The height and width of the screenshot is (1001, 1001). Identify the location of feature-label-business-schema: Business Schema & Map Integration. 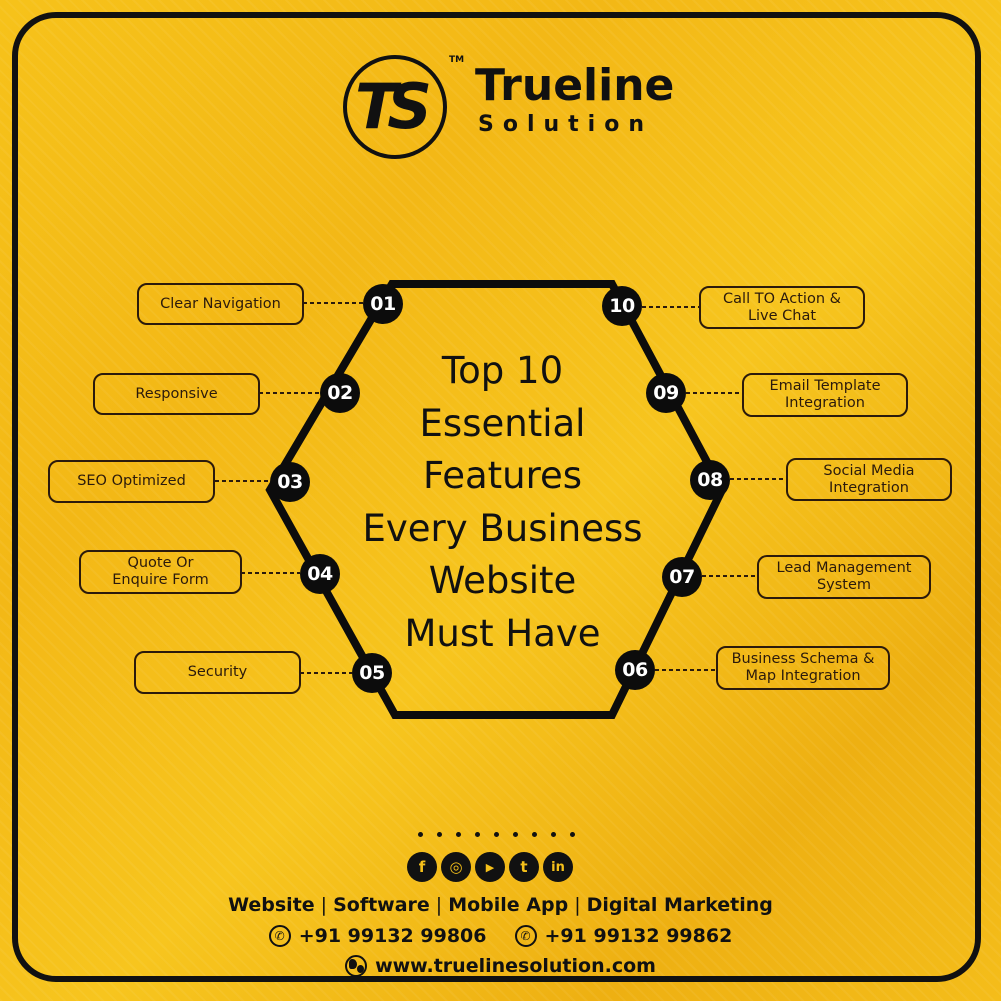
(803, 668).